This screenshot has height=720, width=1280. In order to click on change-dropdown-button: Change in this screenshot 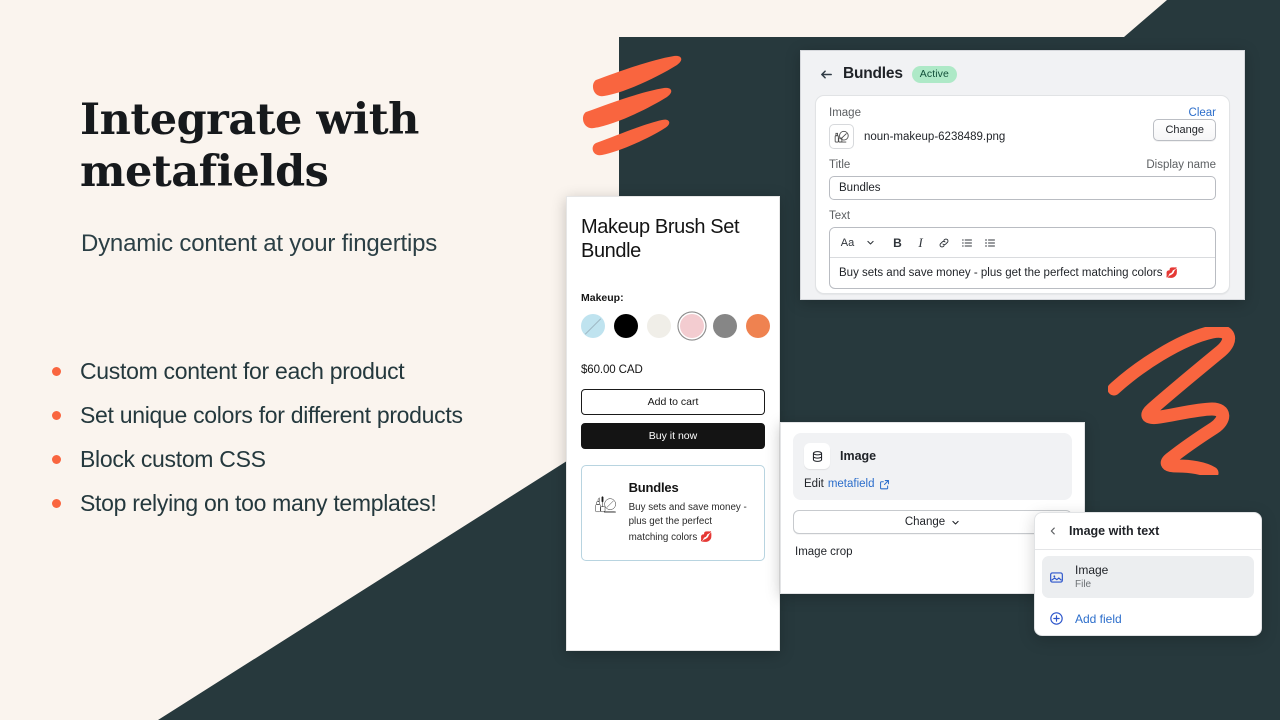, I will do `click(932, 522)`.